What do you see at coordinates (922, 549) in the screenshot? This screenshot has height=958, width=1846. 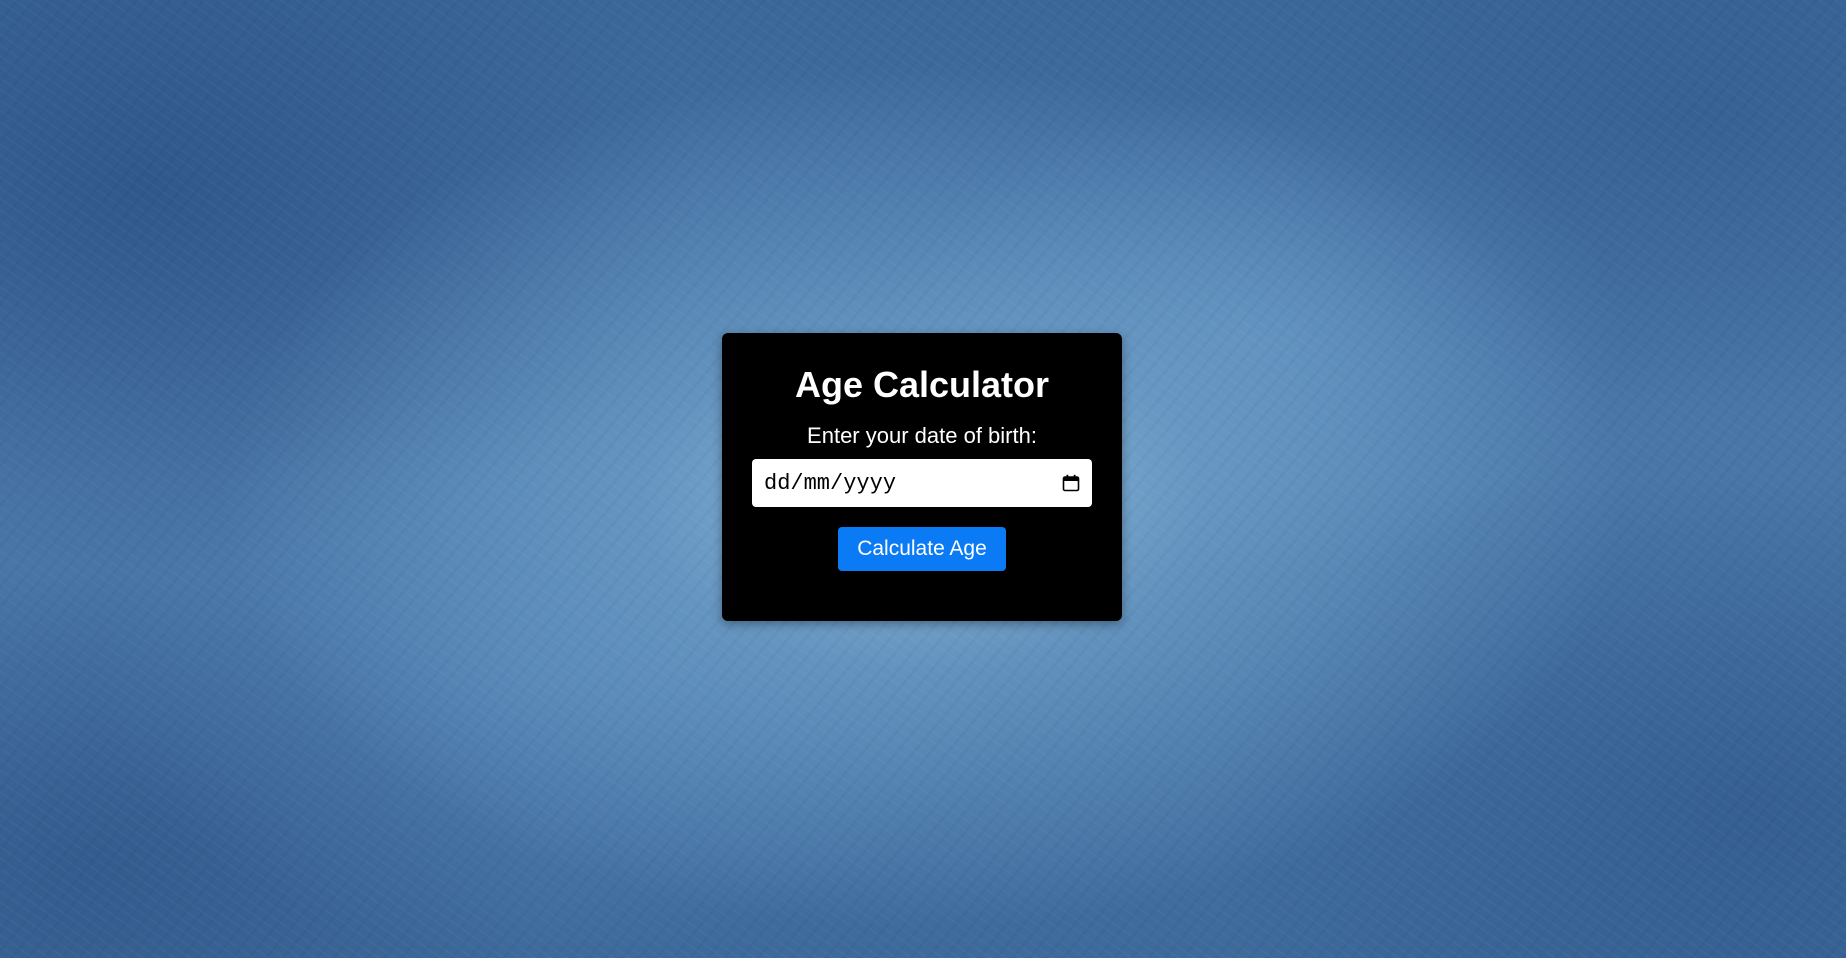 I see `calculate-age-button: Calculate Age` at bounding box center [922, 549].